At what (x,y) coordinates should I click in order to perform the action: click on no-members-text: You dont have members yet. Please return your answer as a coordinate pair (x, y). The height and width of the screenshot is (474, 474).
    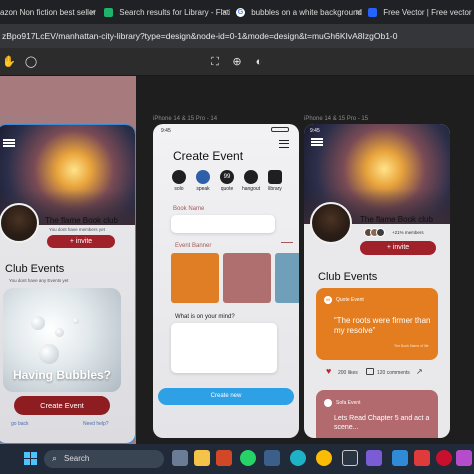
    Looking at the image, I should click on (77, 229).